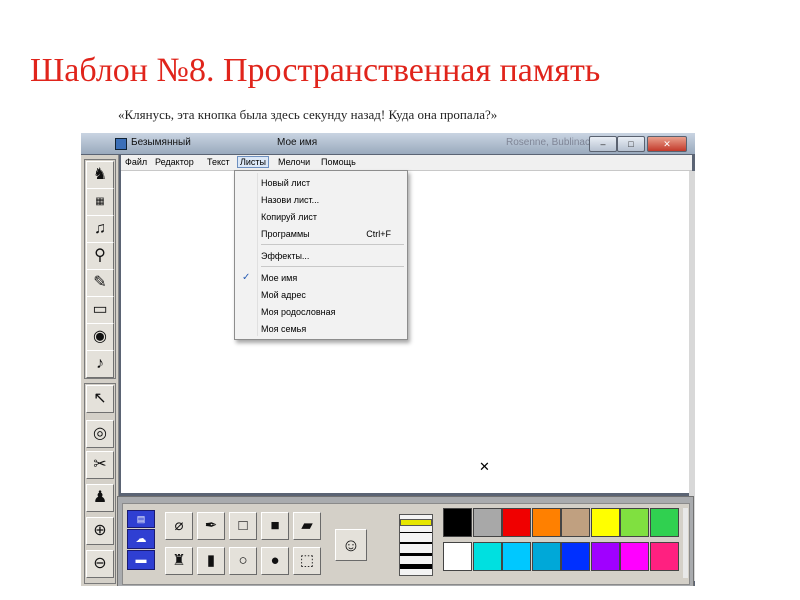 Image resolution: width=800 pixels, height=600 pixels. I want to click on menu-text: Текст, so click(218, 162).